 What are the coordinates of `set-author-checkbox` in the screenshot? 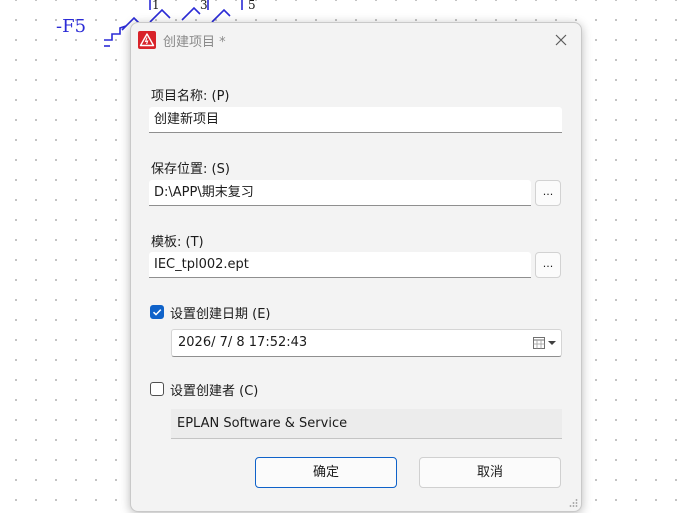 It's located at (157, 389).